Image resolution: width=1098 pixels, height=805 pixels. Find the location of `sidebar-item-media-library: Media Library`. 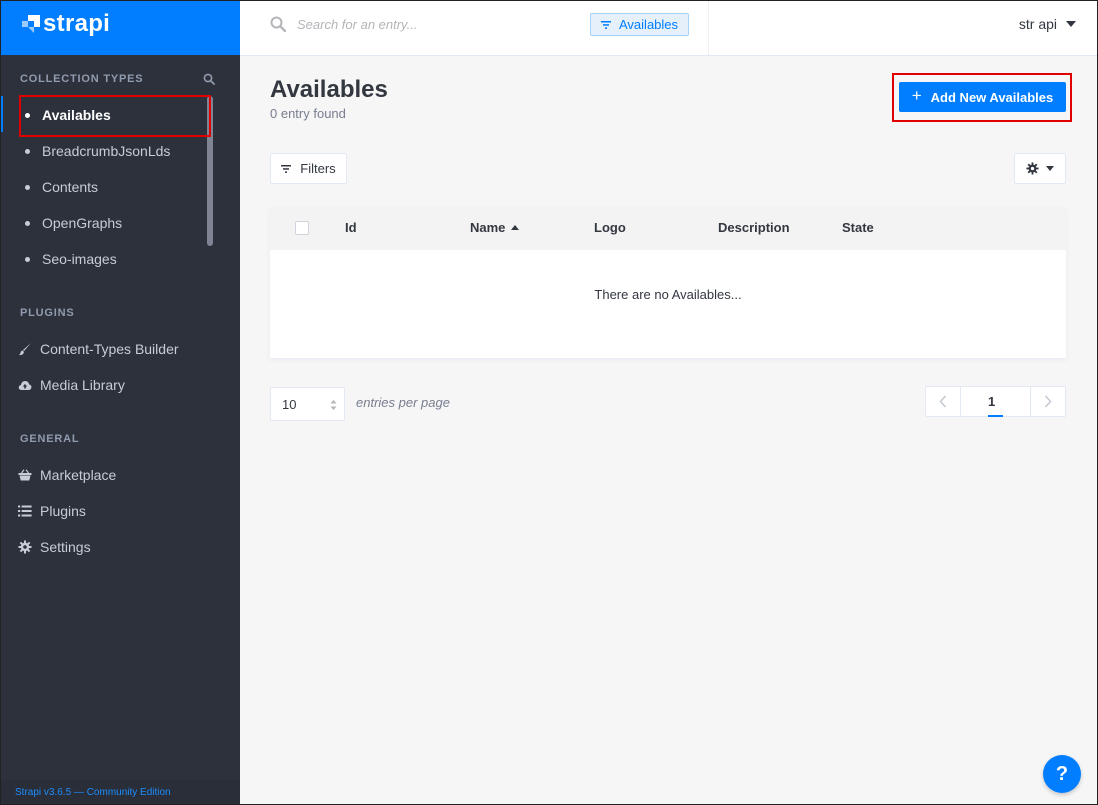

sidebar-item-media-library: Media Library is located at coordinates (120, 385).